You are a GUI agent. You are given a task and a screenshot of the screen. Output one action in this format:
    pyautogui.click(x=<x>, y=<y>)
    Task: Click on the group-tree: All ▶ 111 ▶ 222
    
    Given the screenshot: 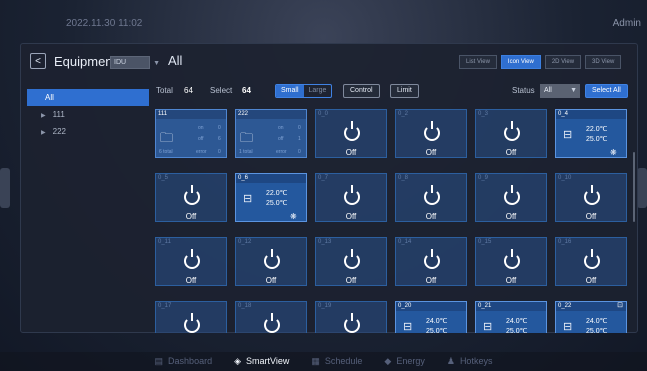 What is the action you would take?
    pyautogui.click(x=88, y=114)
    